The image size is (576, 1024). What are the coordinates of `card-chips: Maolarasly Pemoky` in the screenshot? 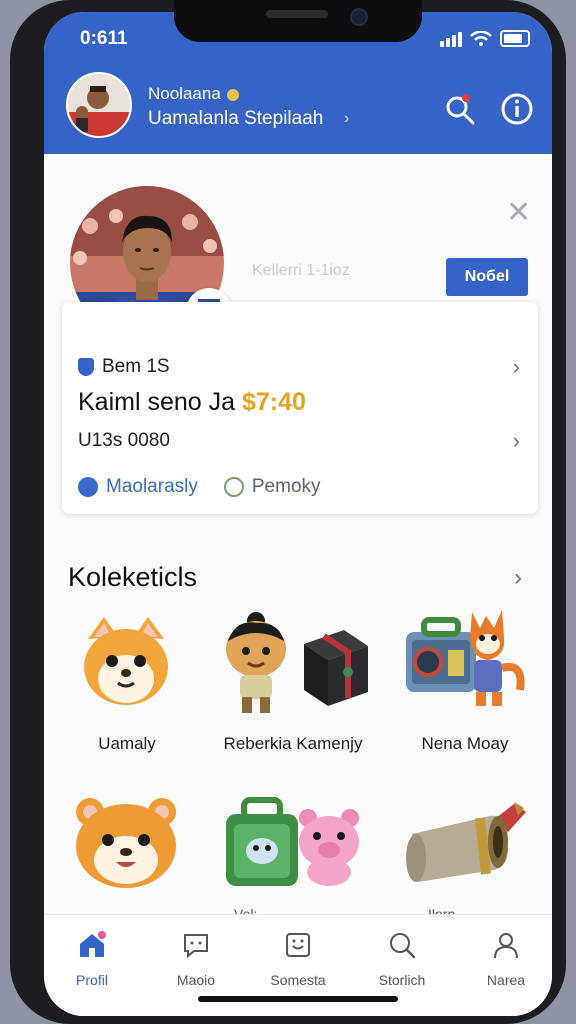 It's located at (199, 487).